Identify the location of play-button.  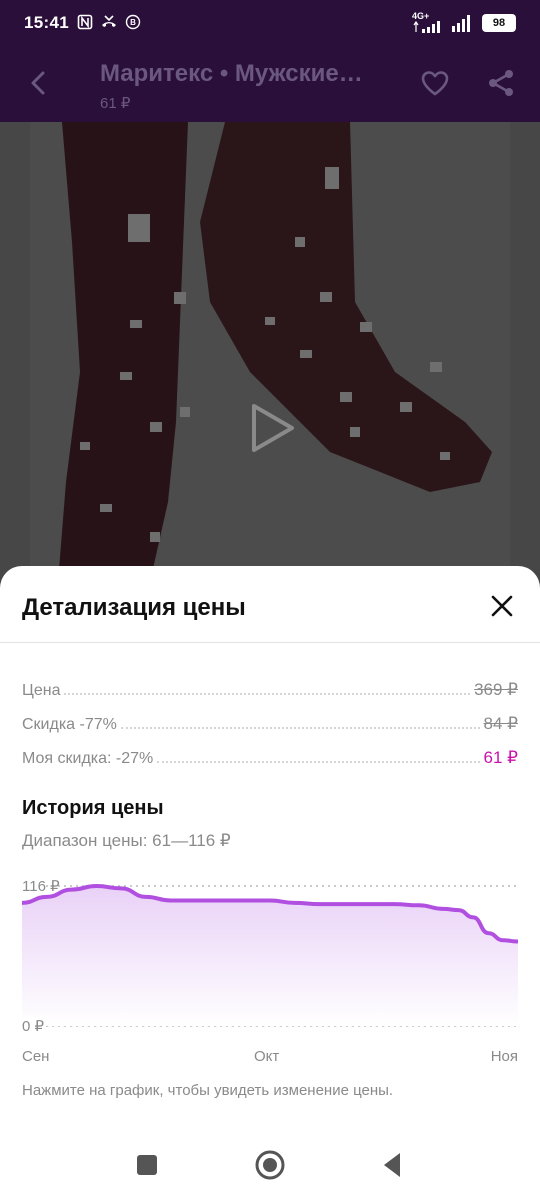
(272, 428).